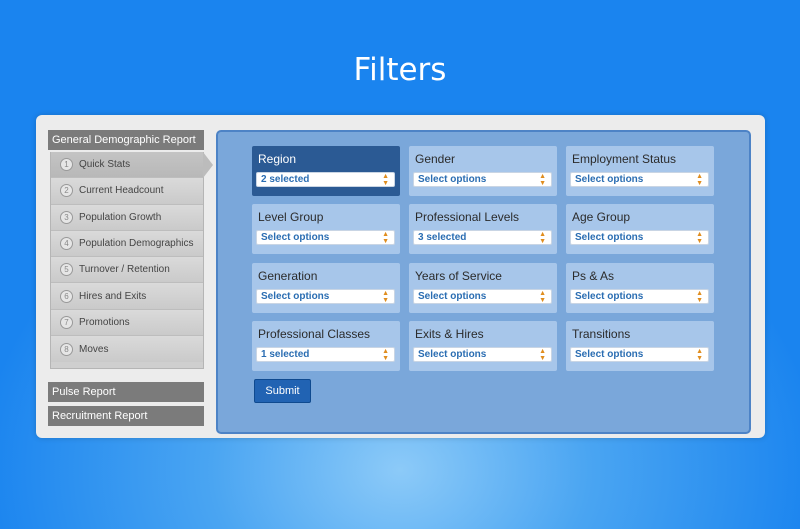  I want to click on gender-select: Select options ▲ ▼, so click(482, 179).